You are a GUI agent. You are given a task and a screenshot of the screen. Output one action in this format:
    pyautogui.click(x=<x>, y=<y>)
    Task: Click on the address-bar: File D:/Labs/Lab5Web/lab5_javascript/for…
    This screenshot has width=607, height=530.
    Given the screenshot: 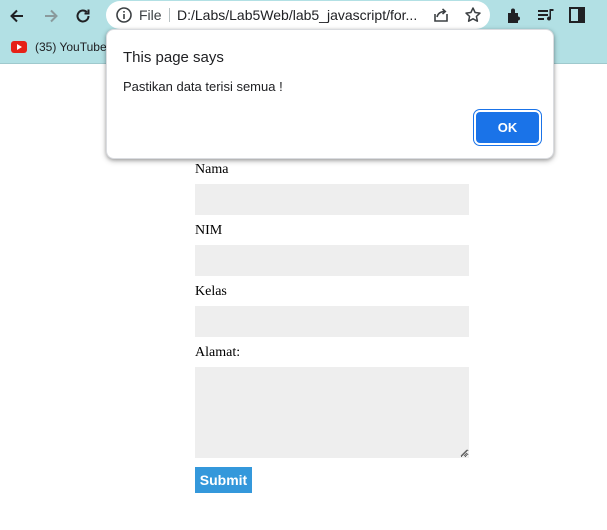 What is the action you would take?
    pyautogui.click(x=298, y=15)
    